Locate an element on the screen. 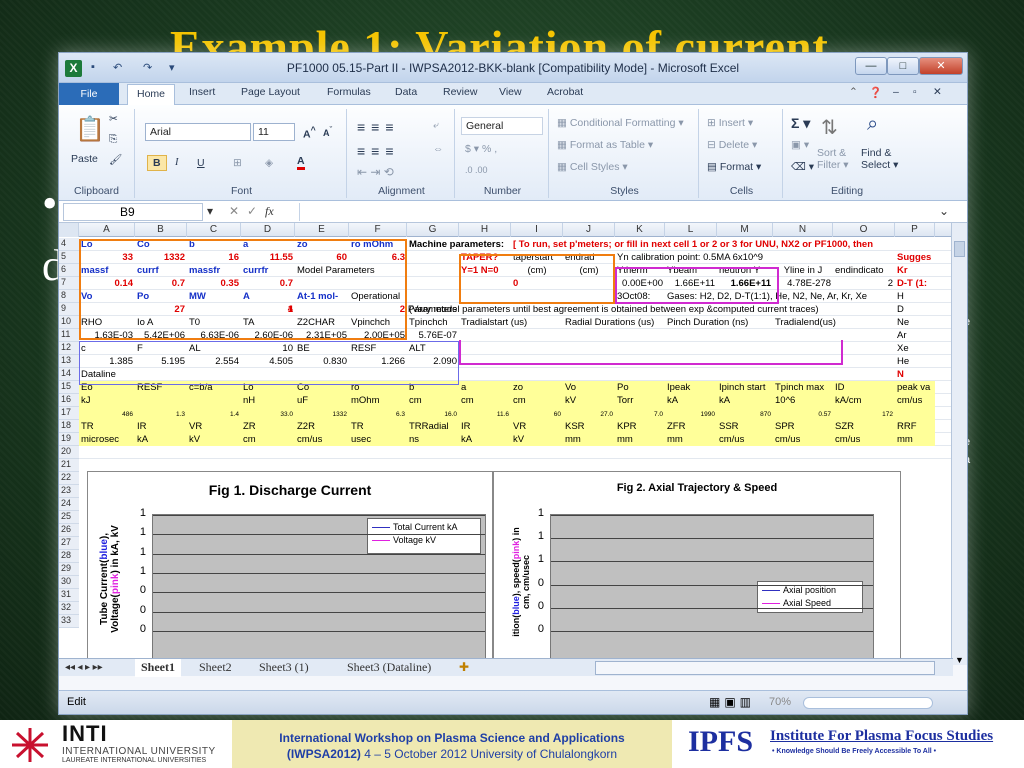  shrink-font-icon: Aˇ is located at coordinates (327, 131).